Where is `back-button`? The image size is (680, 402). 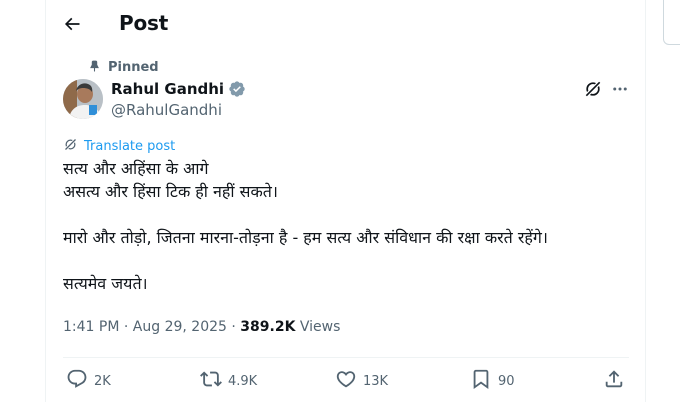
back-button is located at coordinates (72, 26).